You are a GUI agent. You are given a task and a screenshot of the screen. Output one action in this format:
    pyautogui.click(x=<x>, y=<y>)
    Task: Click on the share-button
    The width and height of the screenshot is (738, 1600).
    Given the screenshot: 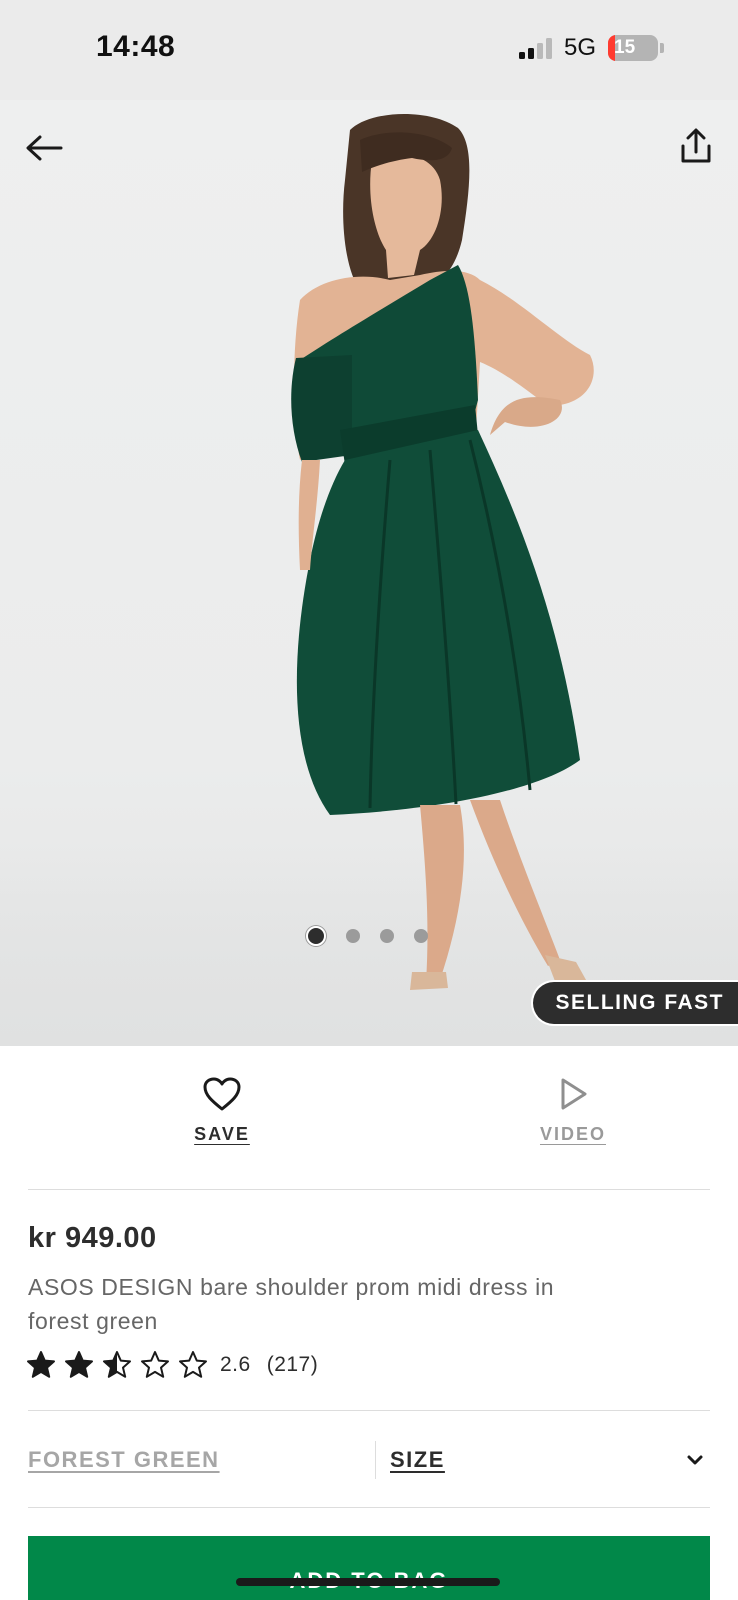 What is the action you would take?
    pyautogui.click(x=696, y=146)
    